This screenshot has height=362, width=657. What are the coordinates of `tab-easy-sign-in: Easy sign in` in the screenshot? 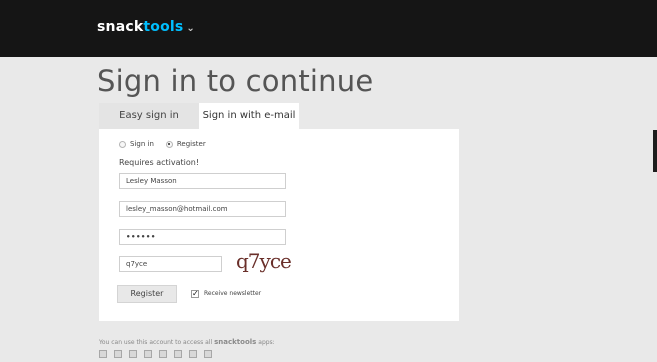 It's located at (149, 116).